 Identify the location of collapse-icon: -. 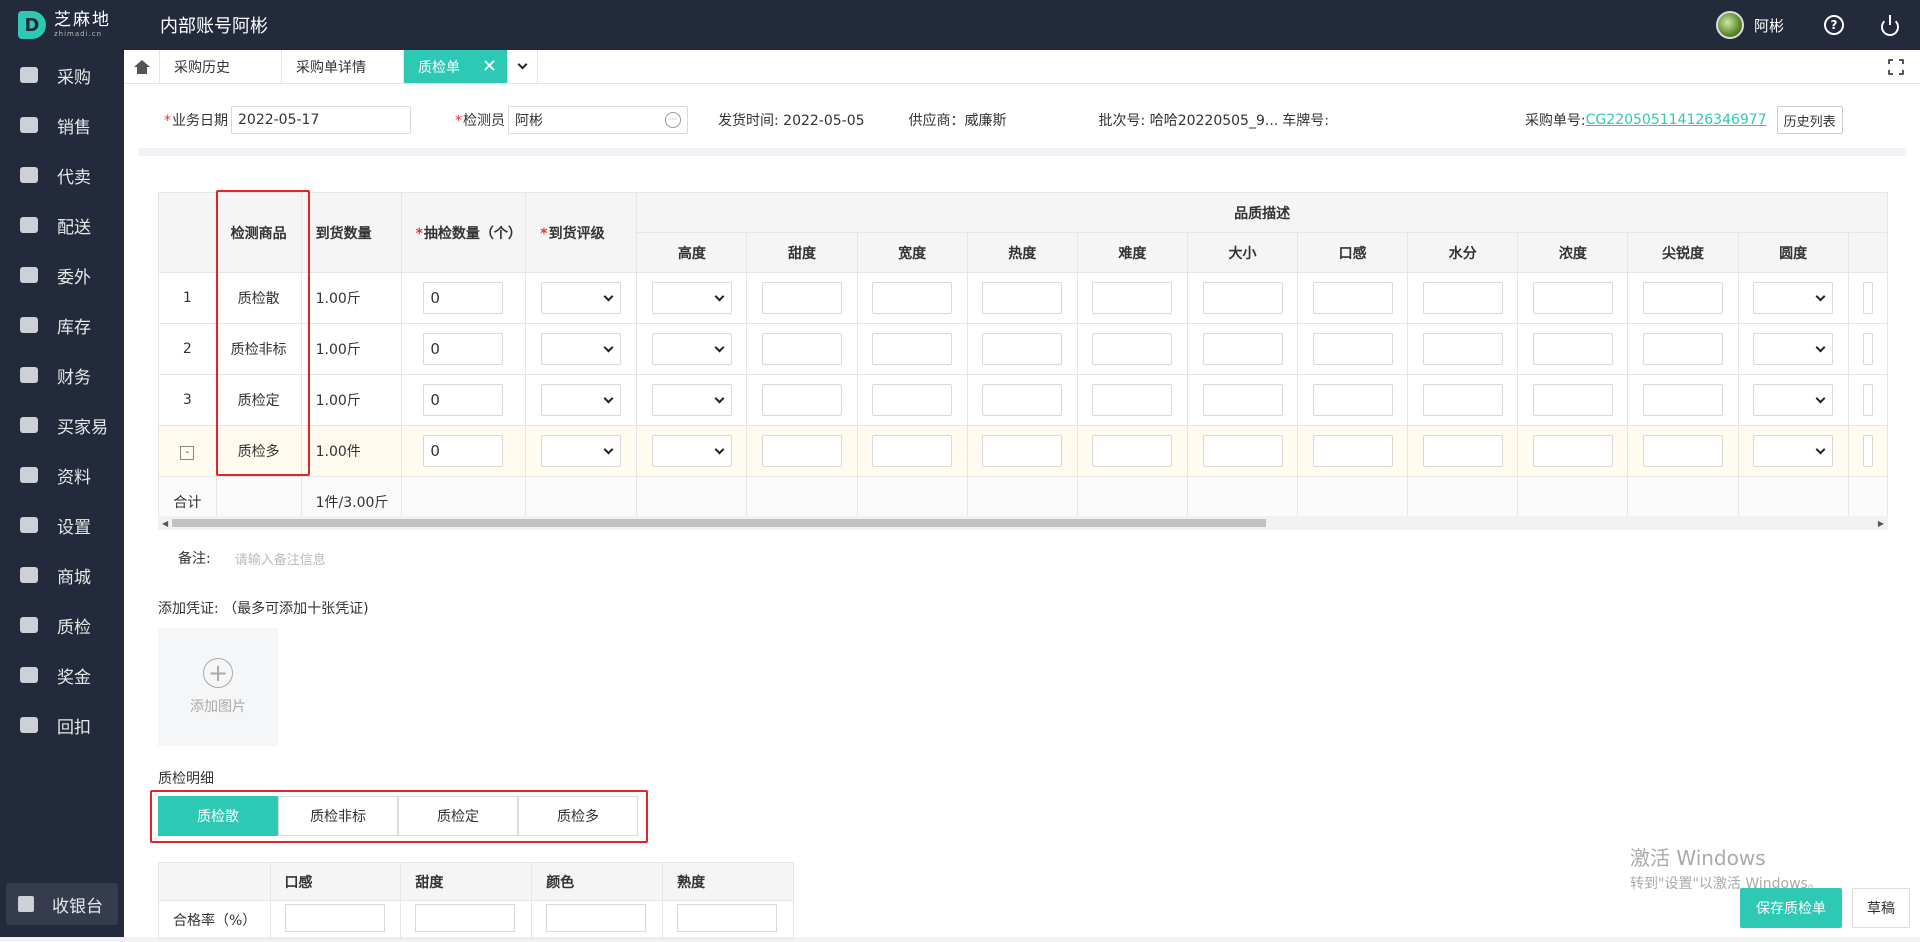
(187, 452).